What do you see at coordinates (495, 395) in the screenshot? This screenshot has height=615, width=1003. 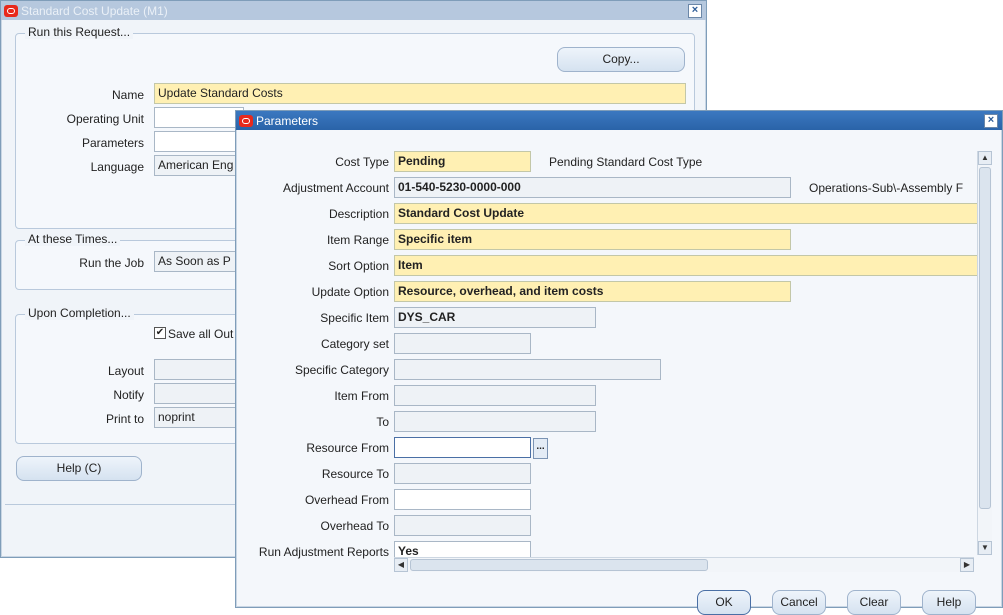 I see `item-from-field` at bounding box center [495, 395].